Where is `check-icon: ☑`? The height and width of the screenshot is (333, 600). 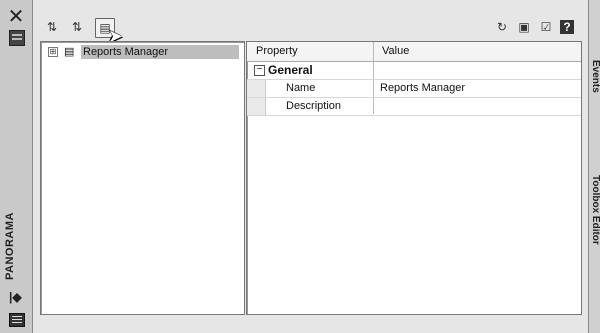 check-icon: ☑ is located at coordinates (546, 27).